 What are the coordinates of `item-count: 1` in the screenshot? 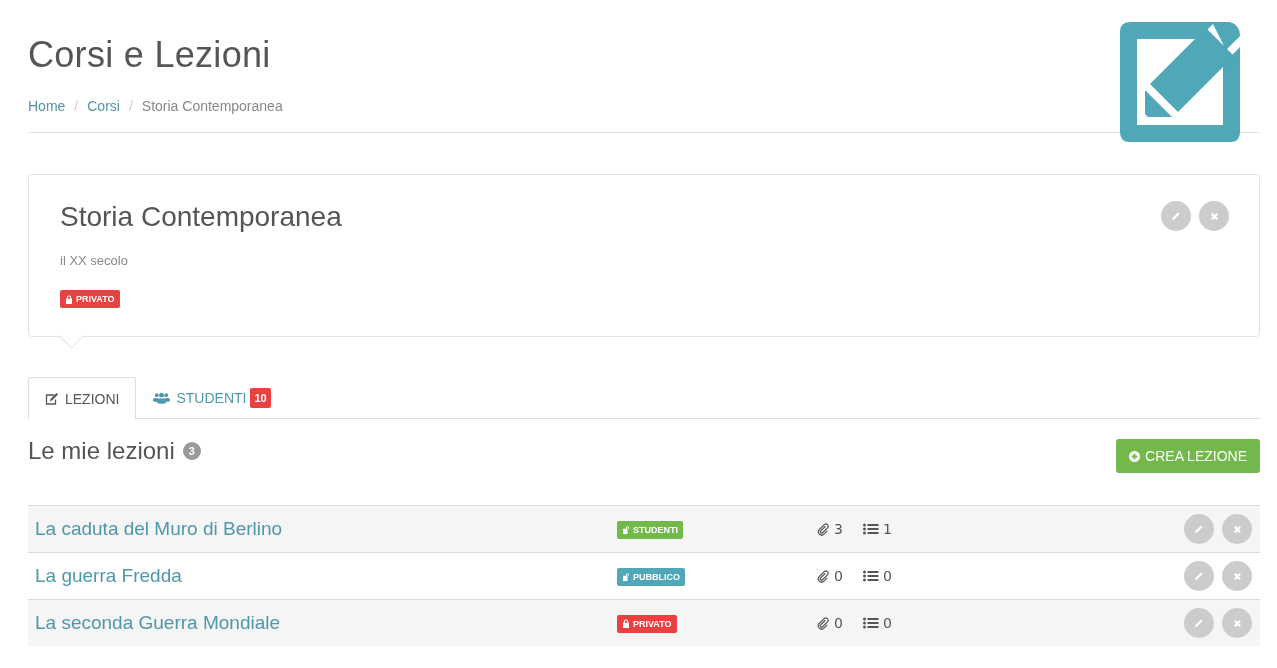 It's located at (887, 529).